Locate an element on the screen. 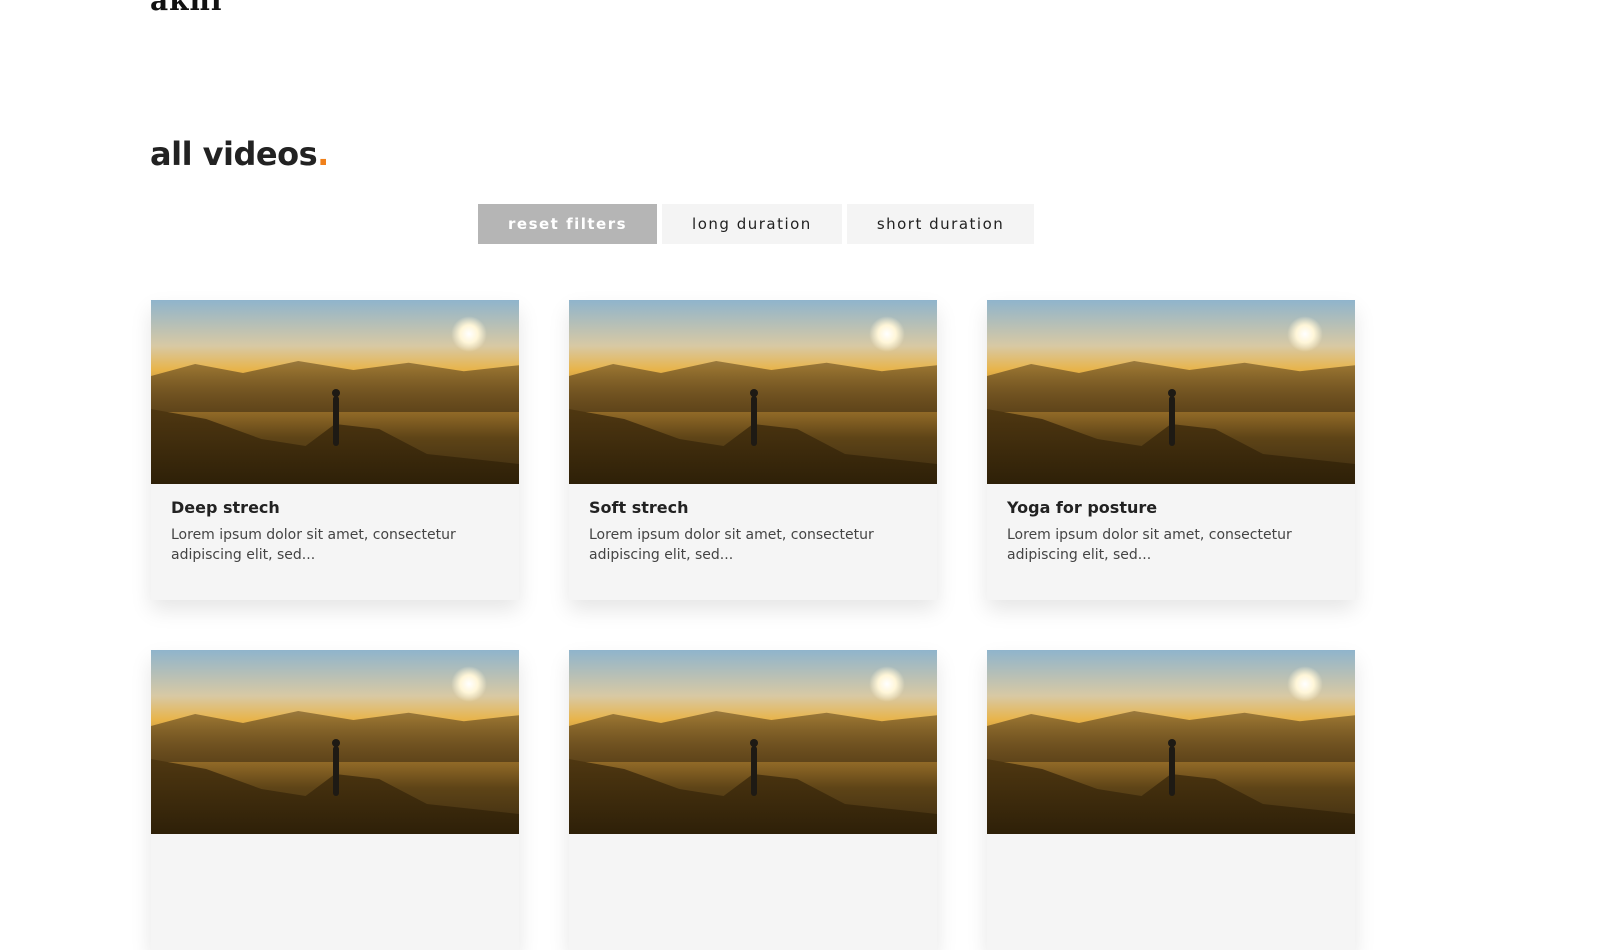 This screenshot has width=1598, height=950. reset-filters-button: reset filters is located at coordinates (568, 224).